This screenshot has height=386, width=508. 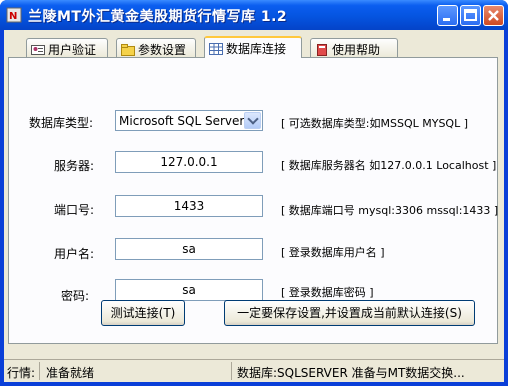 I want to click on port-input: 1433, so click(x=189, y=206).